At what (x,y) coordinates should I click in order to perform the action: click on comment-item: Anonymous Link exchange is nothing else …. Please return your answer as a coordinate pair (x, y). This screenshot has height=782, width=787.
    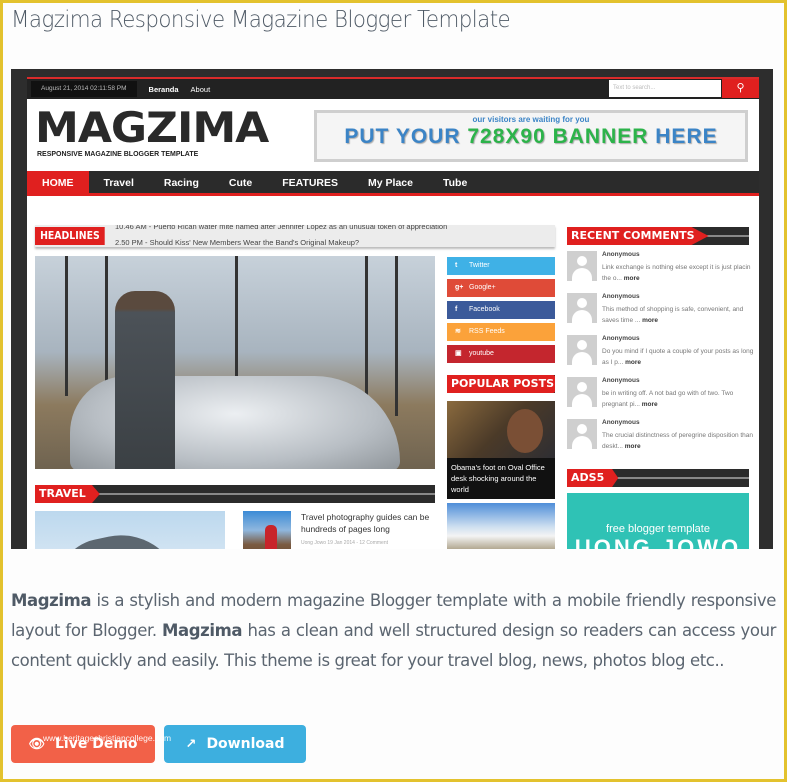
    Looking at the image, I should click on (659, 270).